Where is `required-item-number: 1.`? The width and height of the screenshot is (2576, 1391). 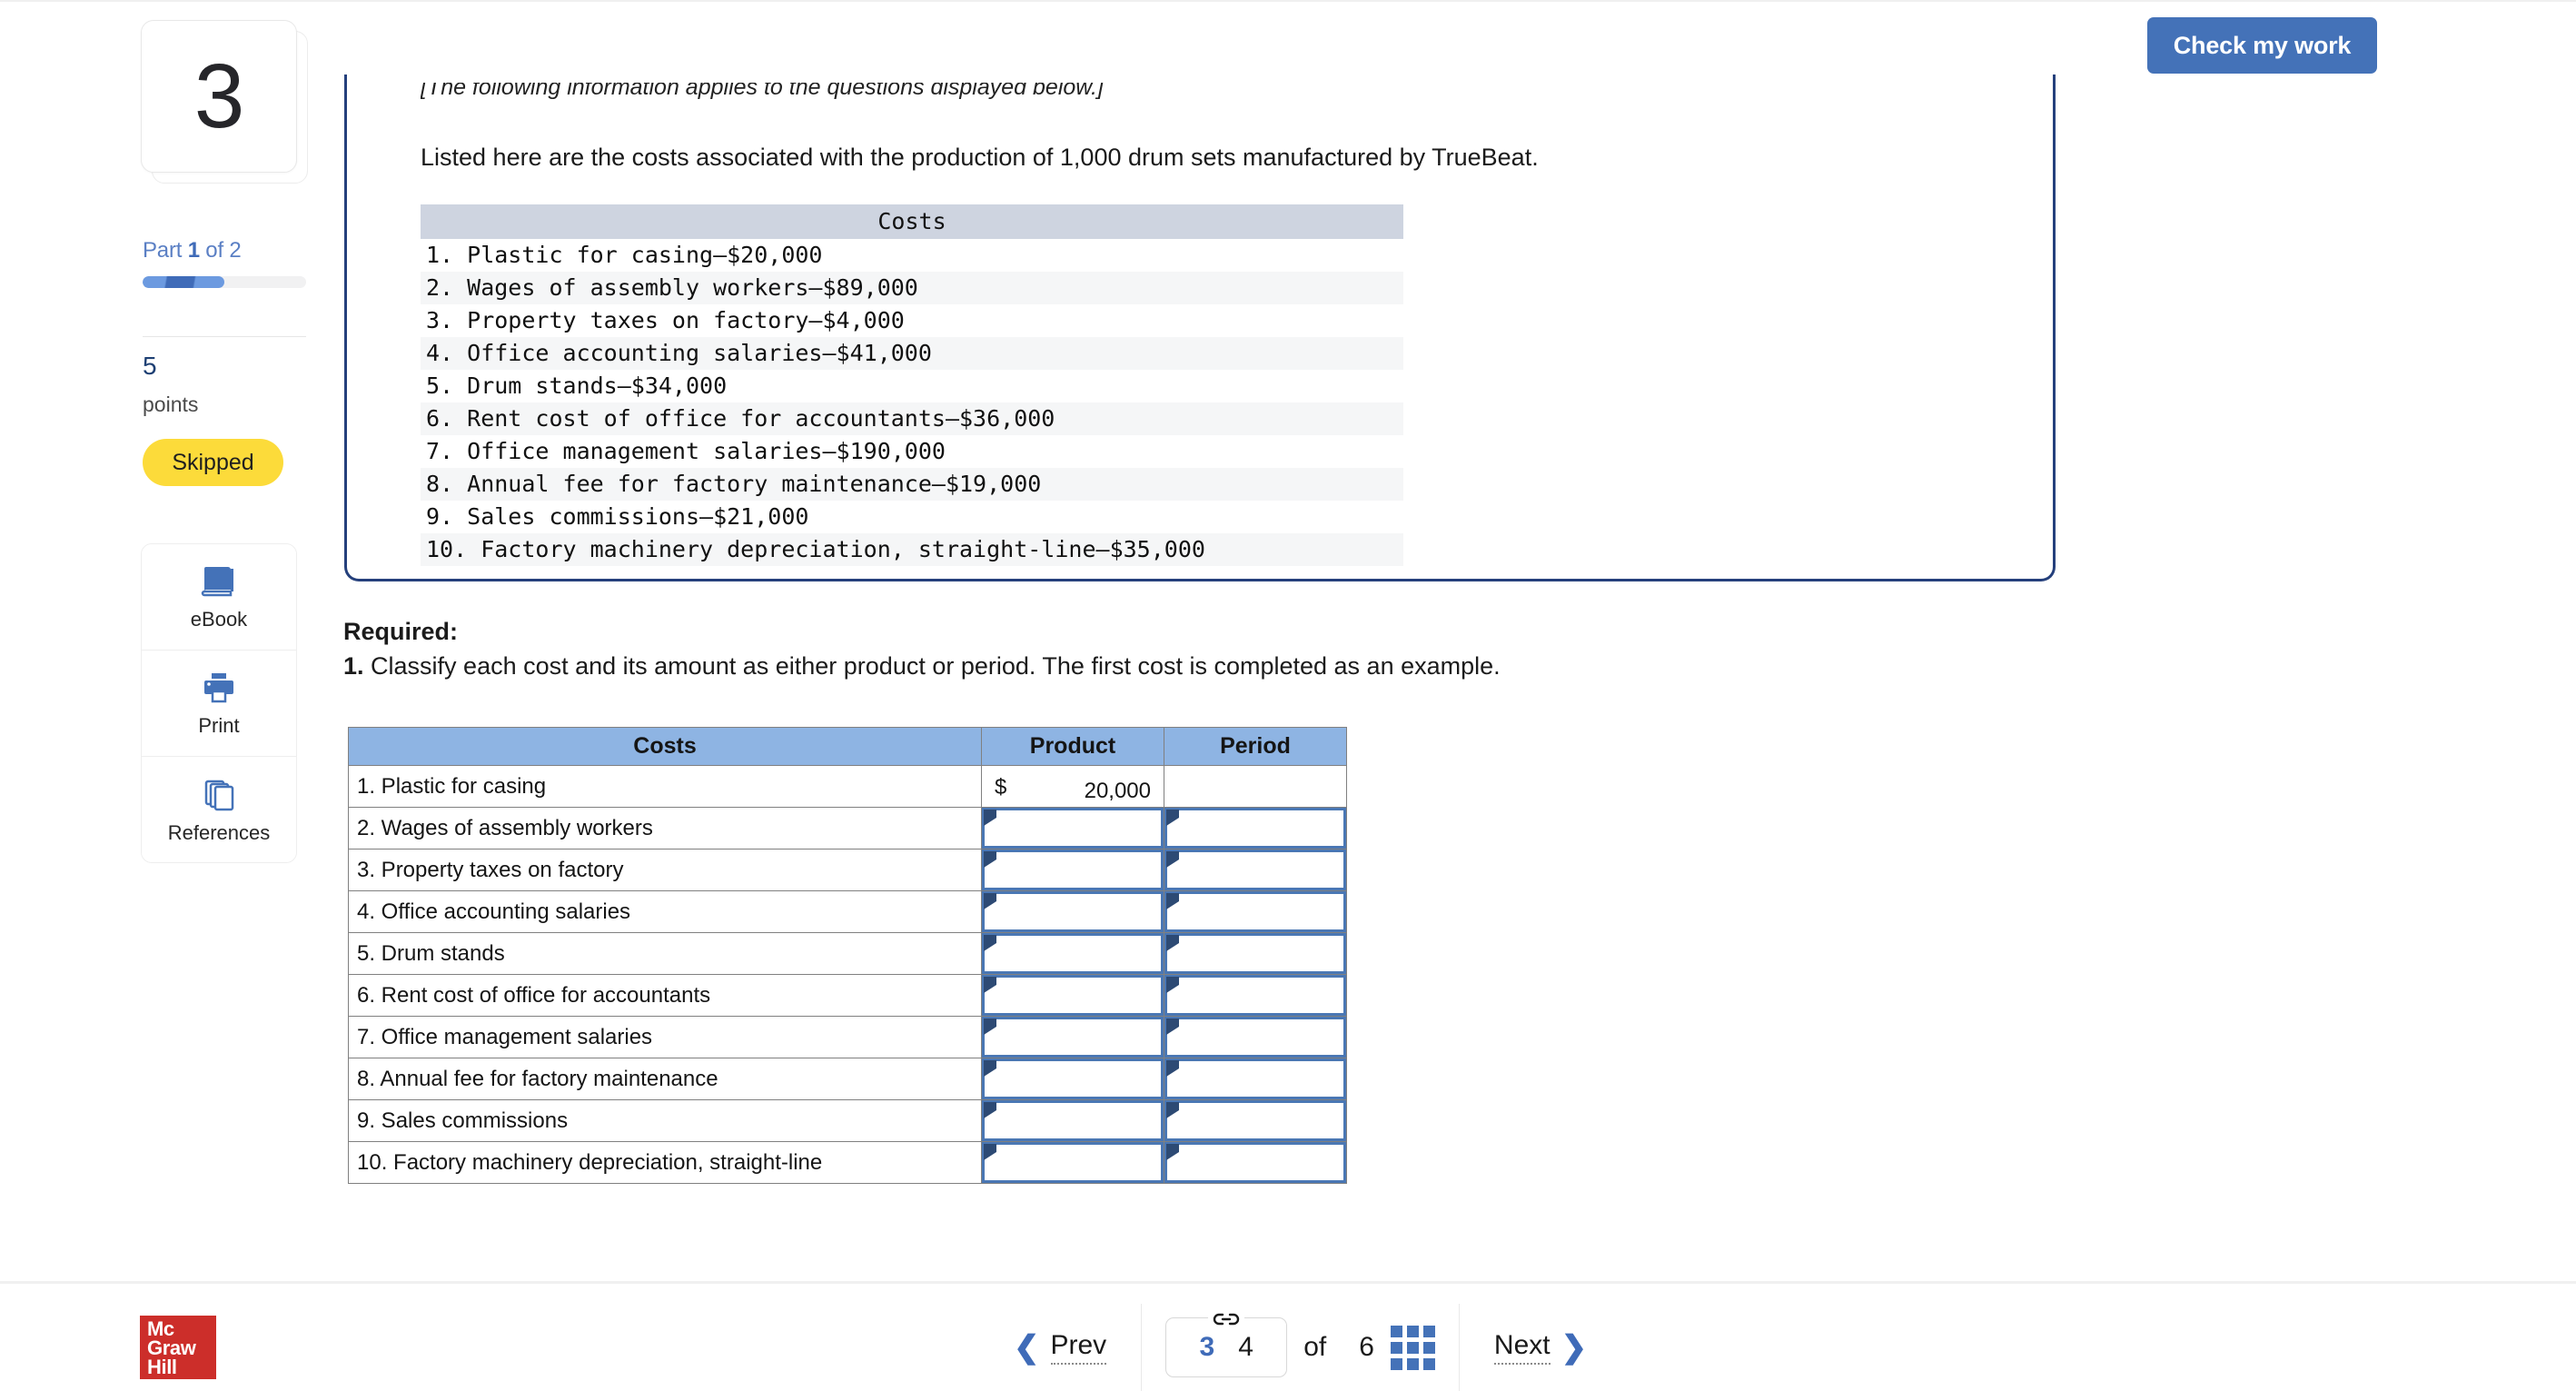
required-item-number: 1. is located at coordinates (353, 666).